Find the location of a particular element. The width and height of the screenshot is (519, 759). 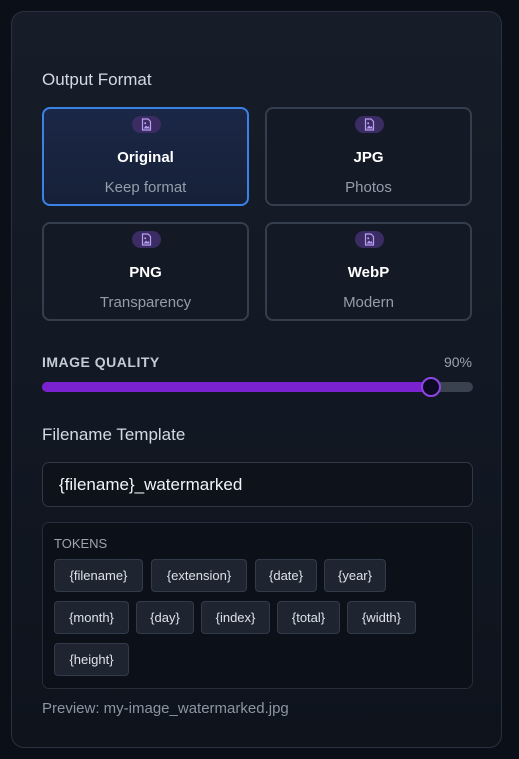

token-filename: {filename} is located at coordinates (98, 575).